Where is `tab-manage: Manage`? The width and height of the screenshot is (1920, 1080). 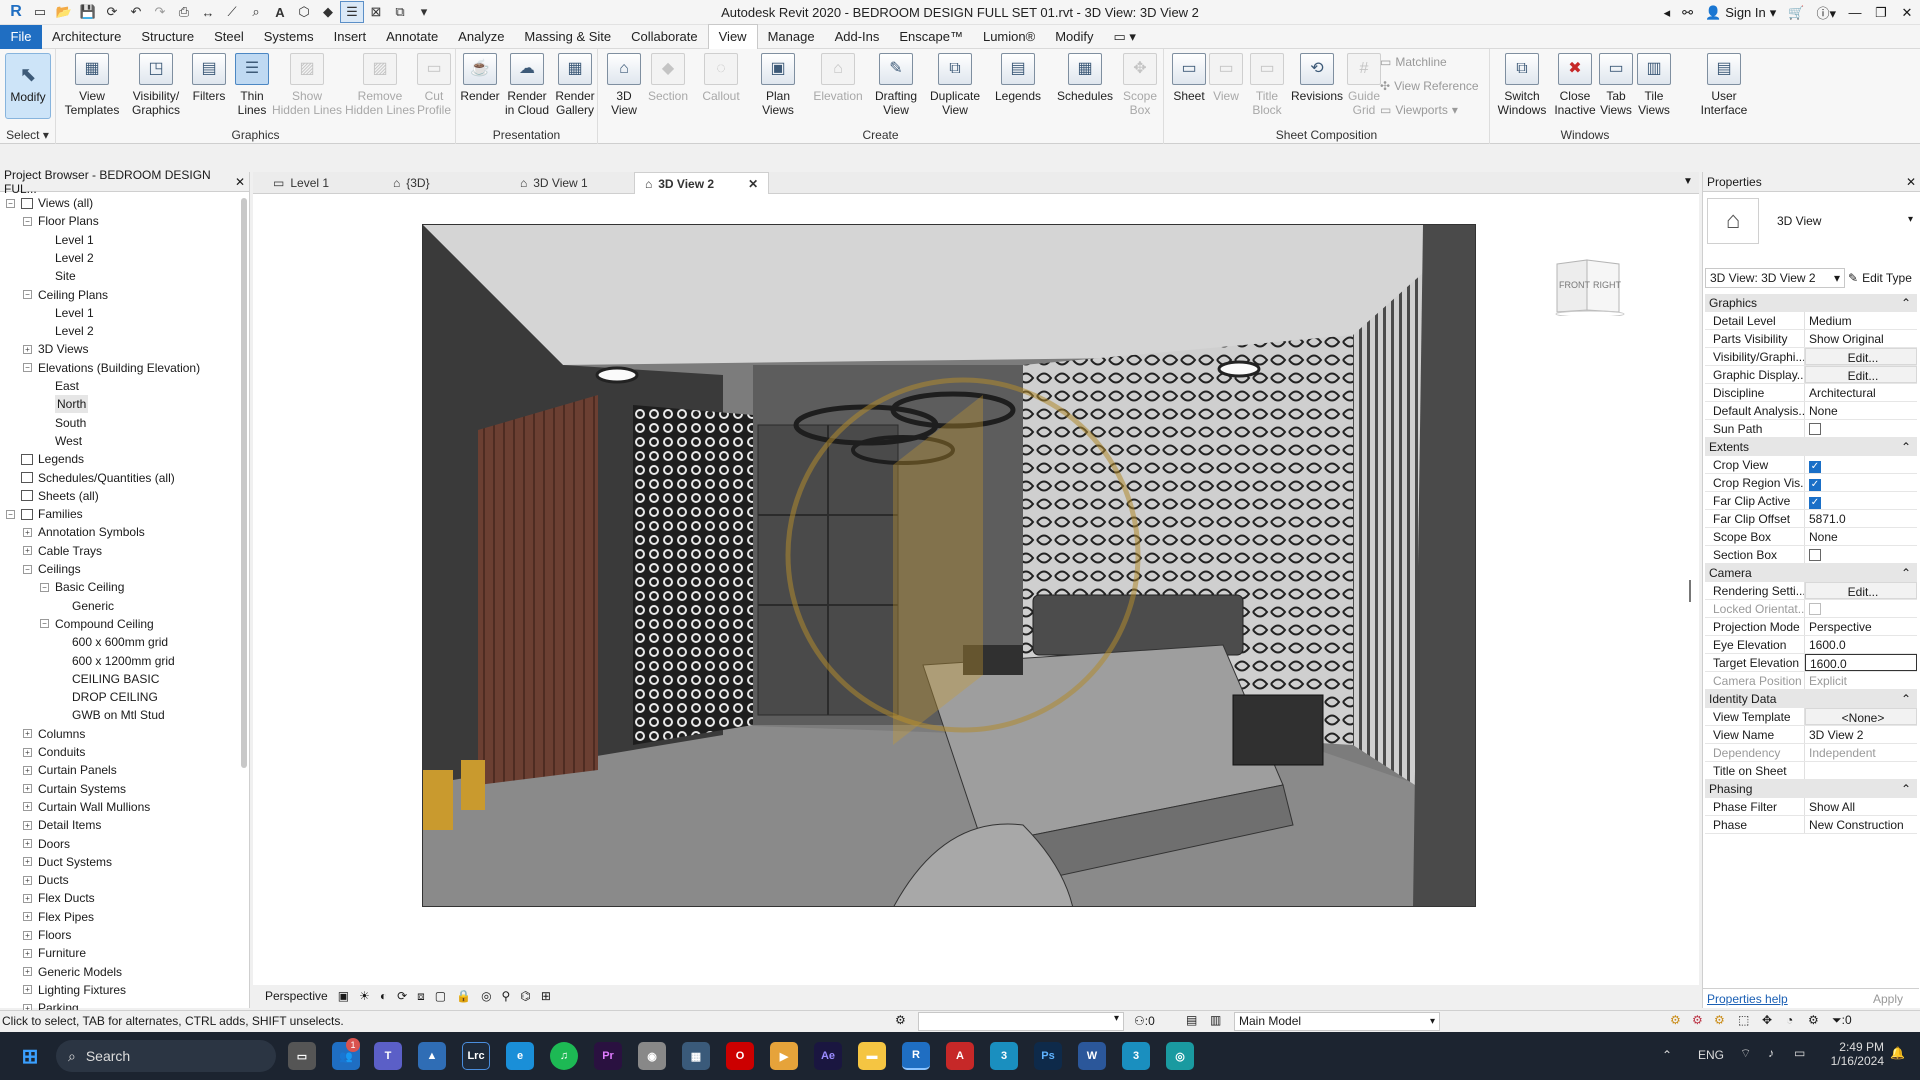 tab-manage: Manage is located at coordinates (791, 37).